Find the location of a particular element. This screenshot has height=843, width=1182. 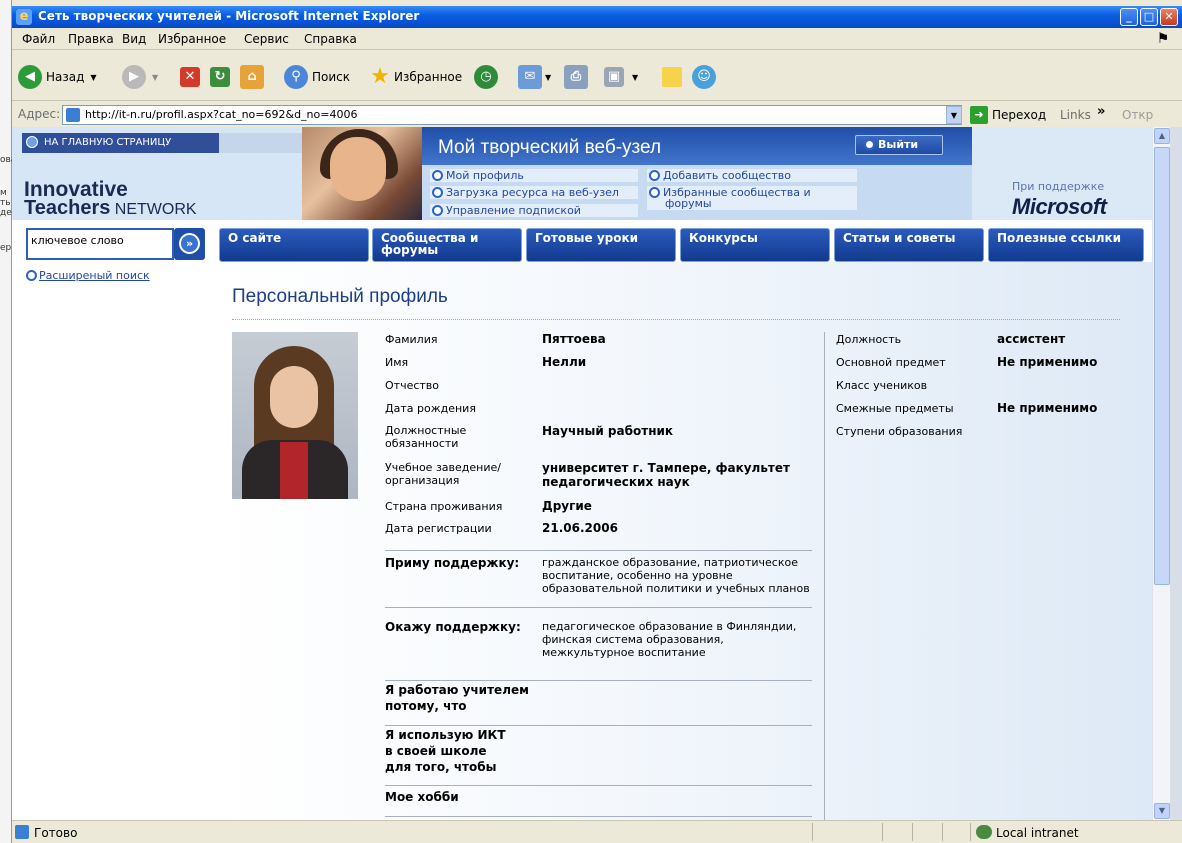

bg-fragment: ть is located at coordinates (5, 203).